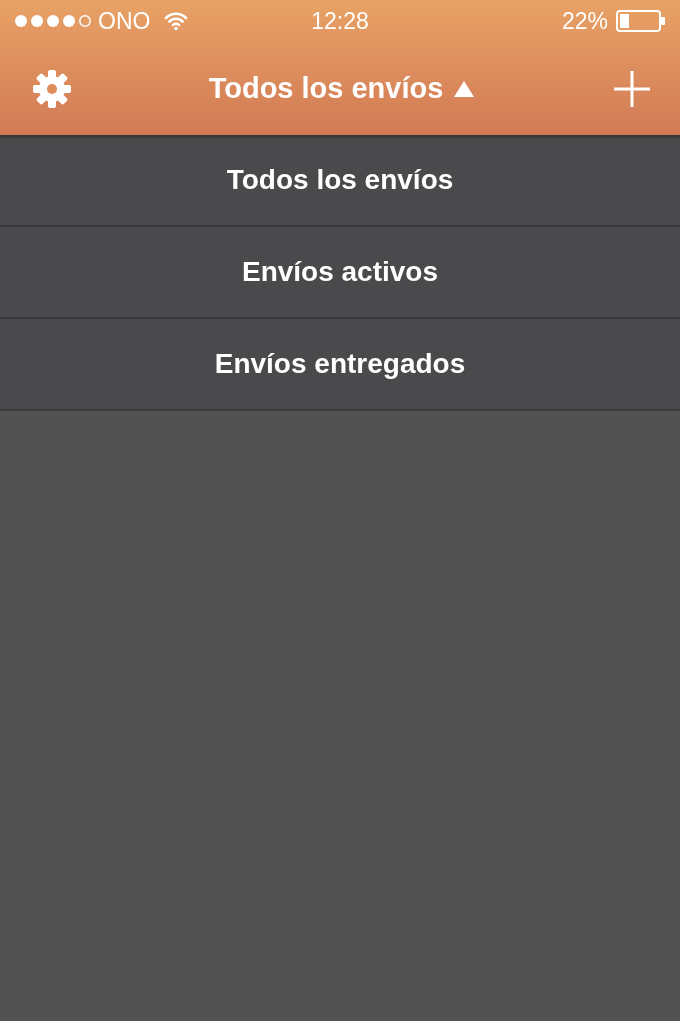 The height and width of the screenshot is (1021, 680). I want to click on clock-time: 12:28, so click(340, 21).